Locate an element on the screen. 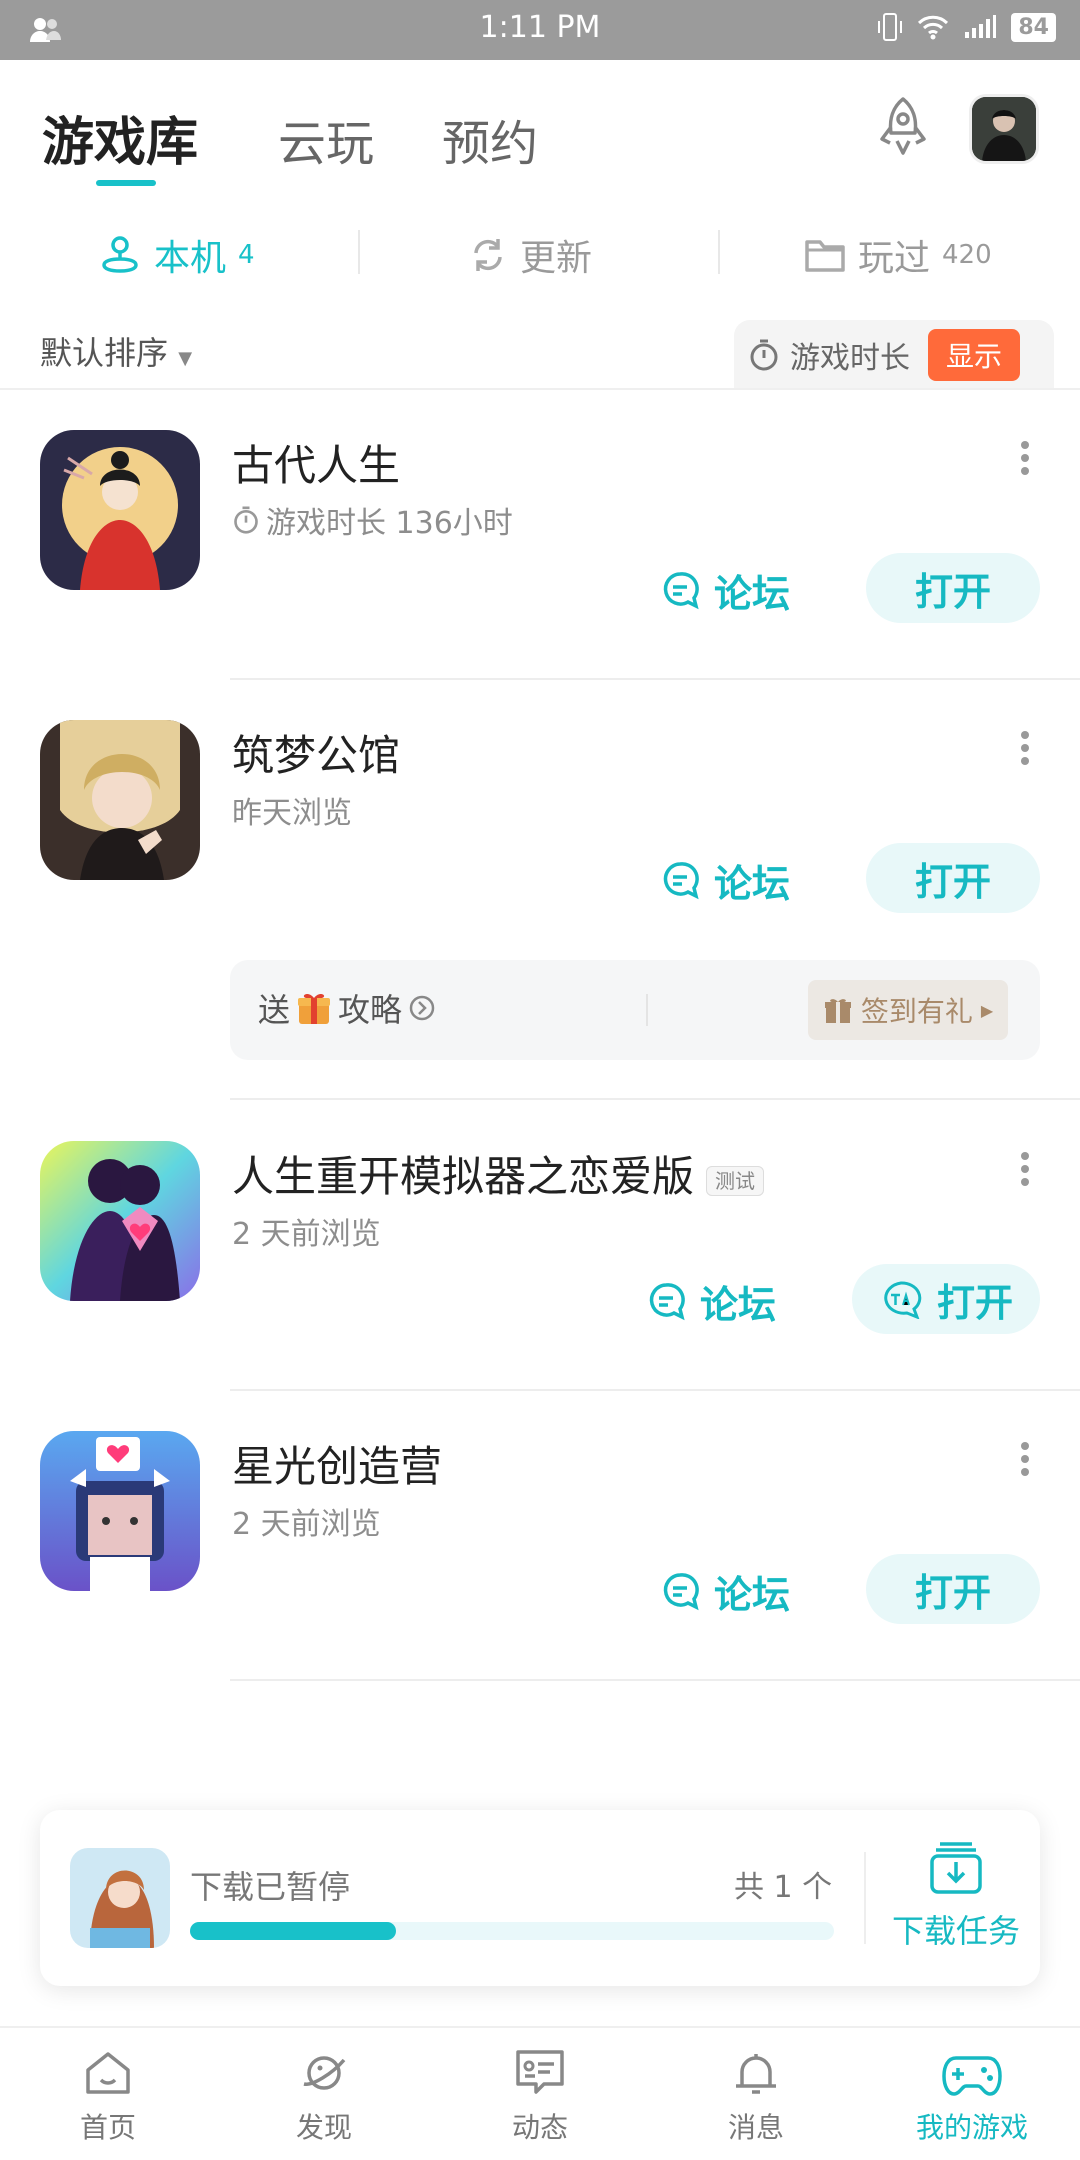  gamepad-icon is located at coordinates (972, 2076).